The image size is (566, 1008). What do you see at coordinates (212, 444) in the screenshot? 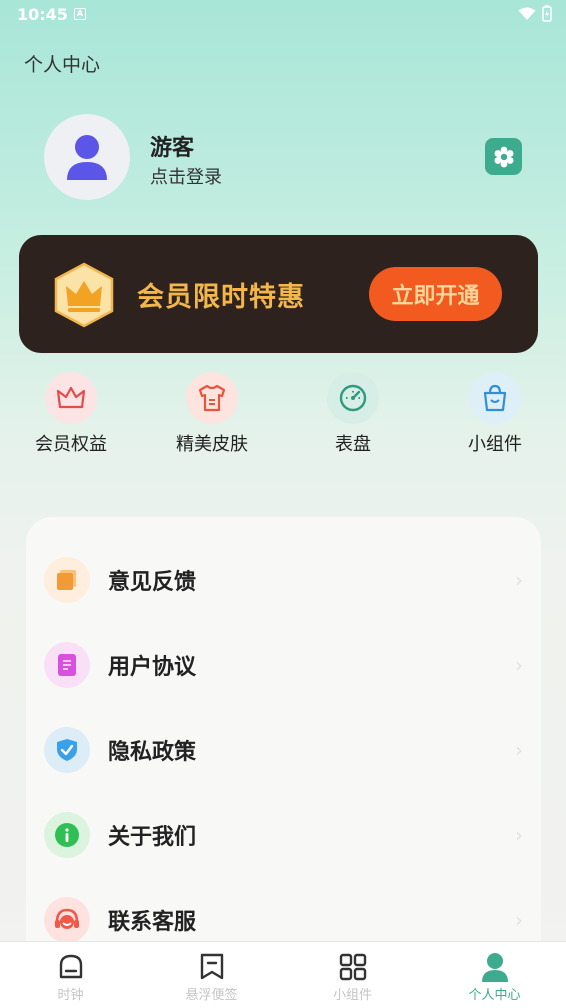
I see `feature-label: 精美皮肤` at bounding box center [212, 444].